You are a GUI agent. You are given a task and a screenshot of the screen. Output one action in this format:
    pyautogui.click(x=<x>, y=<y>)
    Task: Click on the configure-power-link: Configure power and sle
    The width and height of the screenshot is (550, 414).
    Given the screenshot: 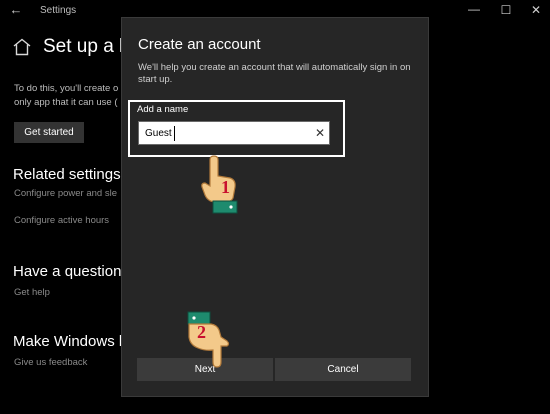 What is the action you would take?
    pyautogui.click(x=65, y=193)
    